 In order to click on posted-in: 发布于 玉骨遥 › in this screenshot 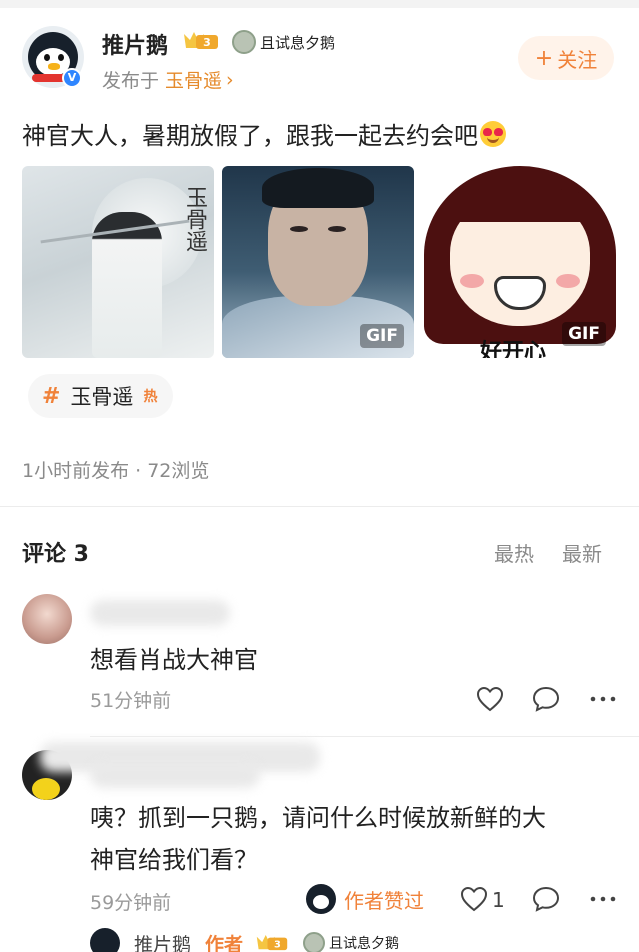, I will do `click(168, 79)`.